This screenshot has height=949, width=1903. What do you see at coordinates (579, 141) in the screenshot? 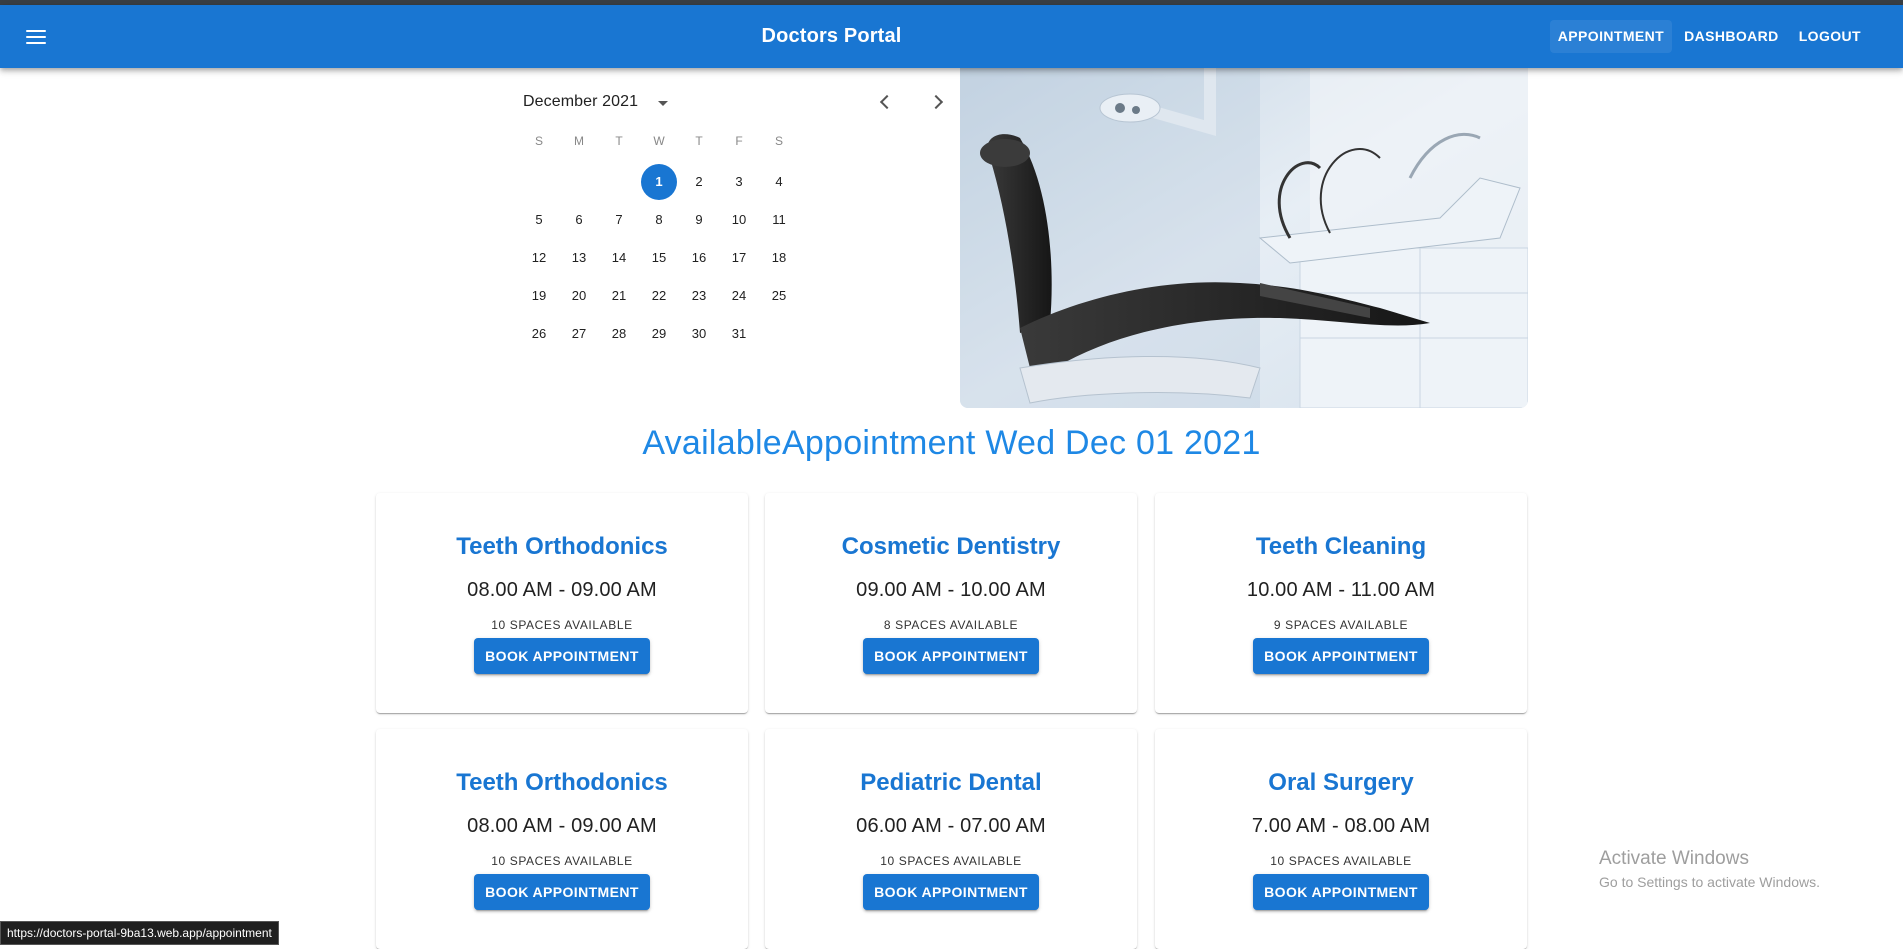
I see `weekday-label: M` at bounding box center [579, 141].